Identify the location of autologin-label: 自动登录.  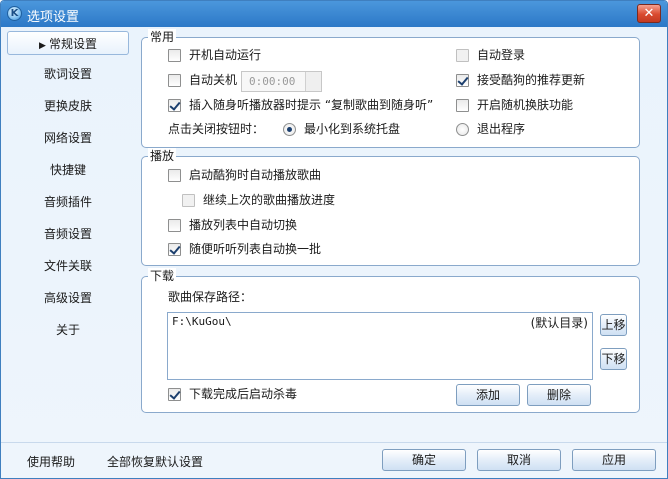
(501, 55).